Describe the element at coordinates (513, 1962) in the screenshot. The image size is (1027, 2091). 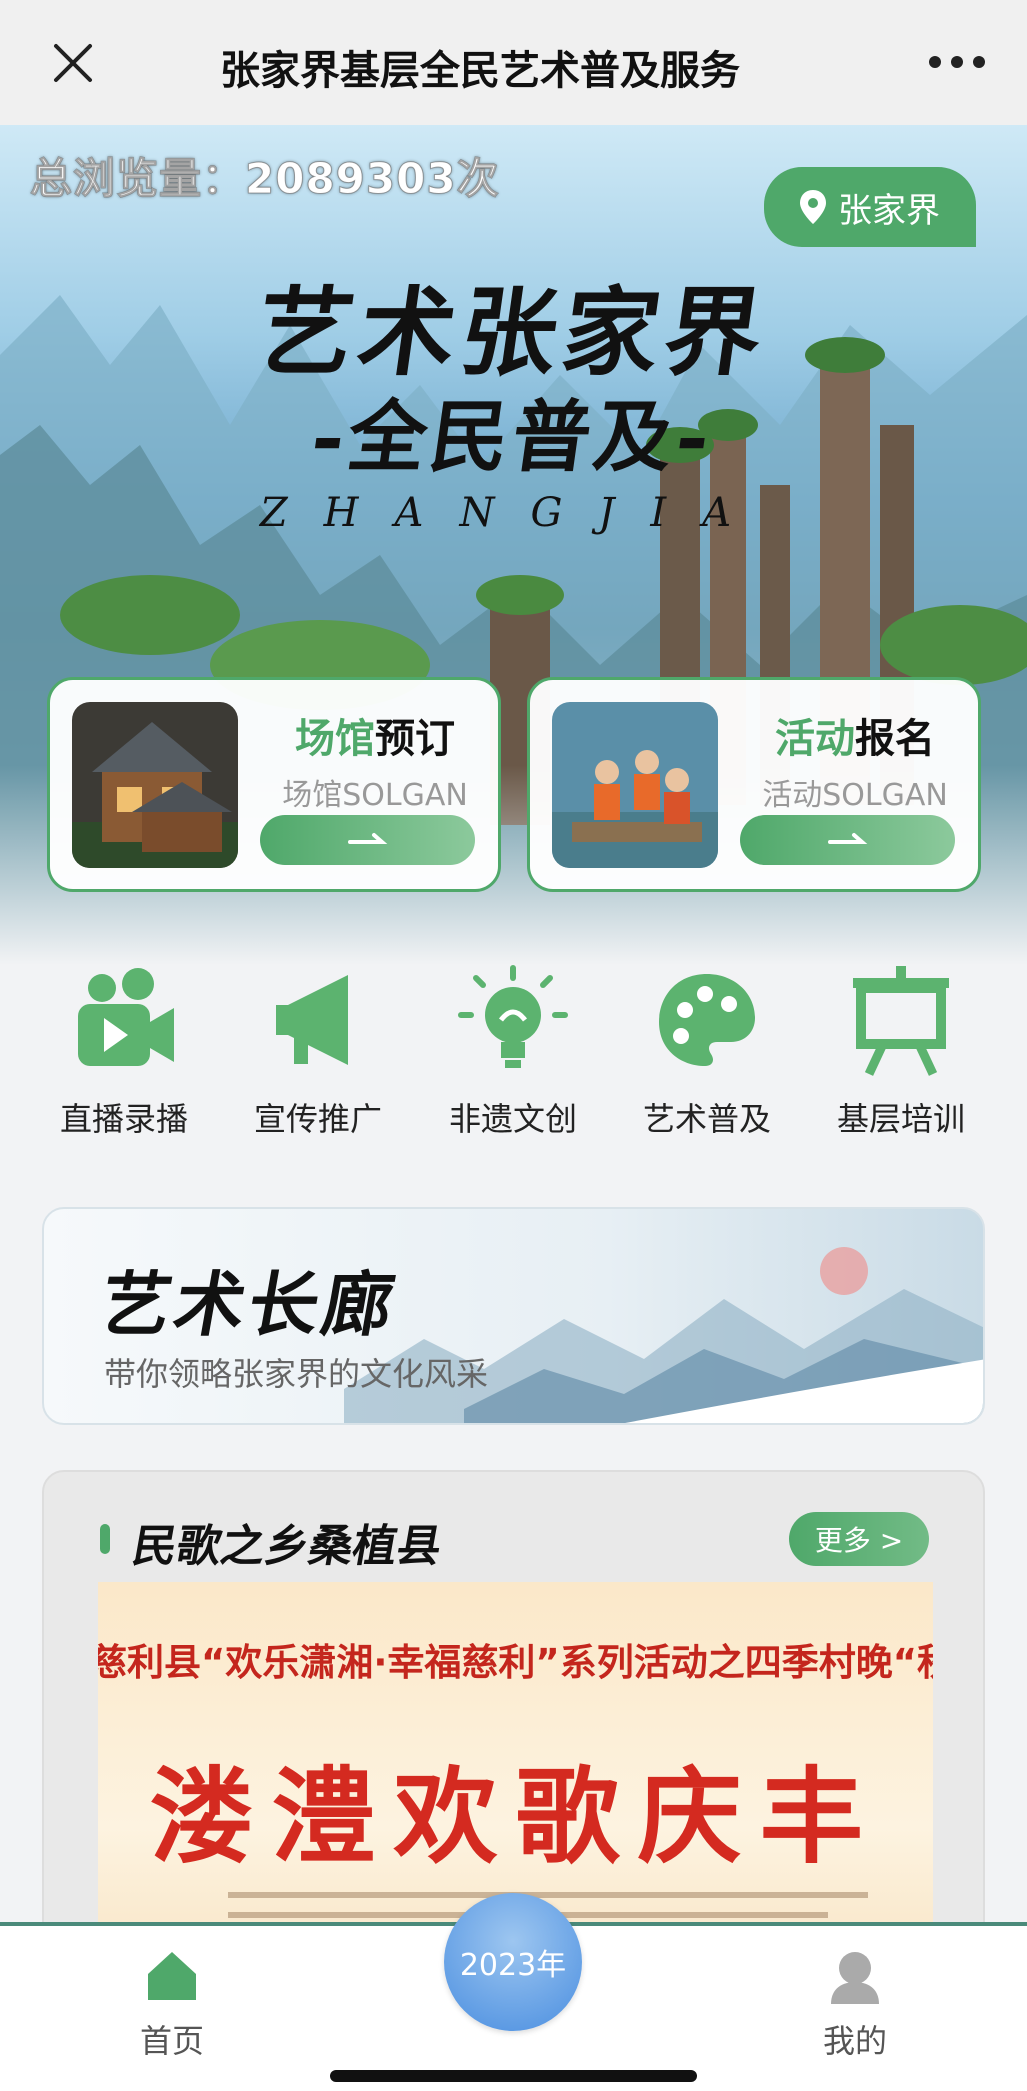
I see `year-button: 2023年` at that location.